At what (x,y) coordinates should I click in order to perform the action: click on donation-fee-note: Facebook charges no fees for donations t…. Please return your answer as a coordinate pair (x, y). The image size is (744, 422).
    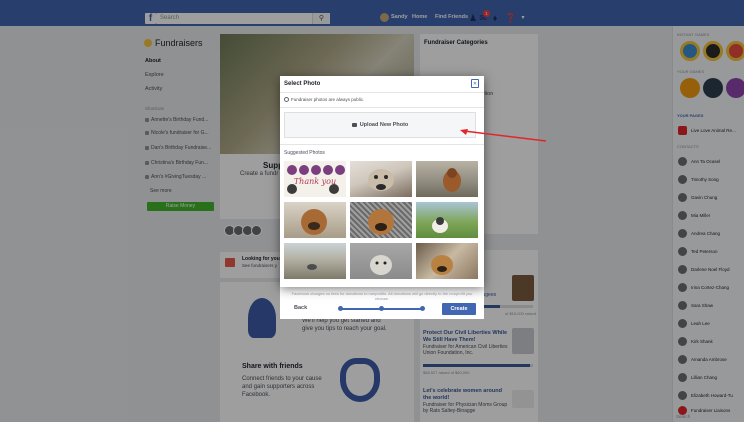
    Looking at the image, I should click on (382, 296).